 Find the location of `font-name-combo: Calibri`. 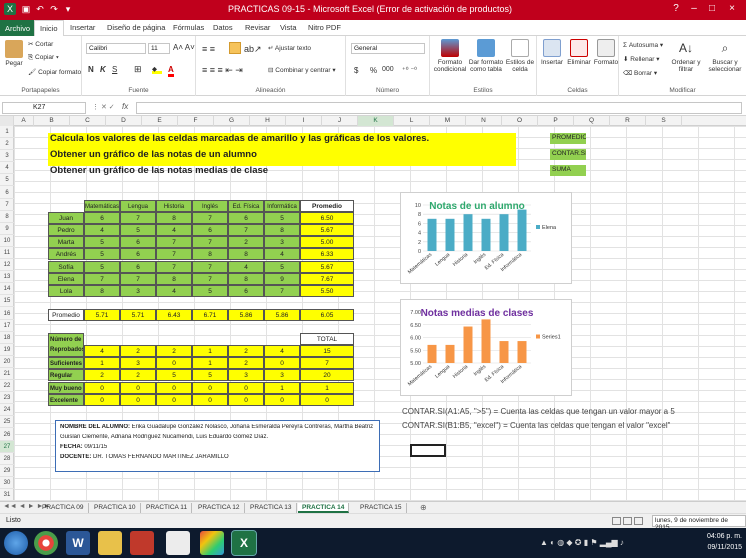

font-name-combo: Calibri is located at coordinates (116, 48).